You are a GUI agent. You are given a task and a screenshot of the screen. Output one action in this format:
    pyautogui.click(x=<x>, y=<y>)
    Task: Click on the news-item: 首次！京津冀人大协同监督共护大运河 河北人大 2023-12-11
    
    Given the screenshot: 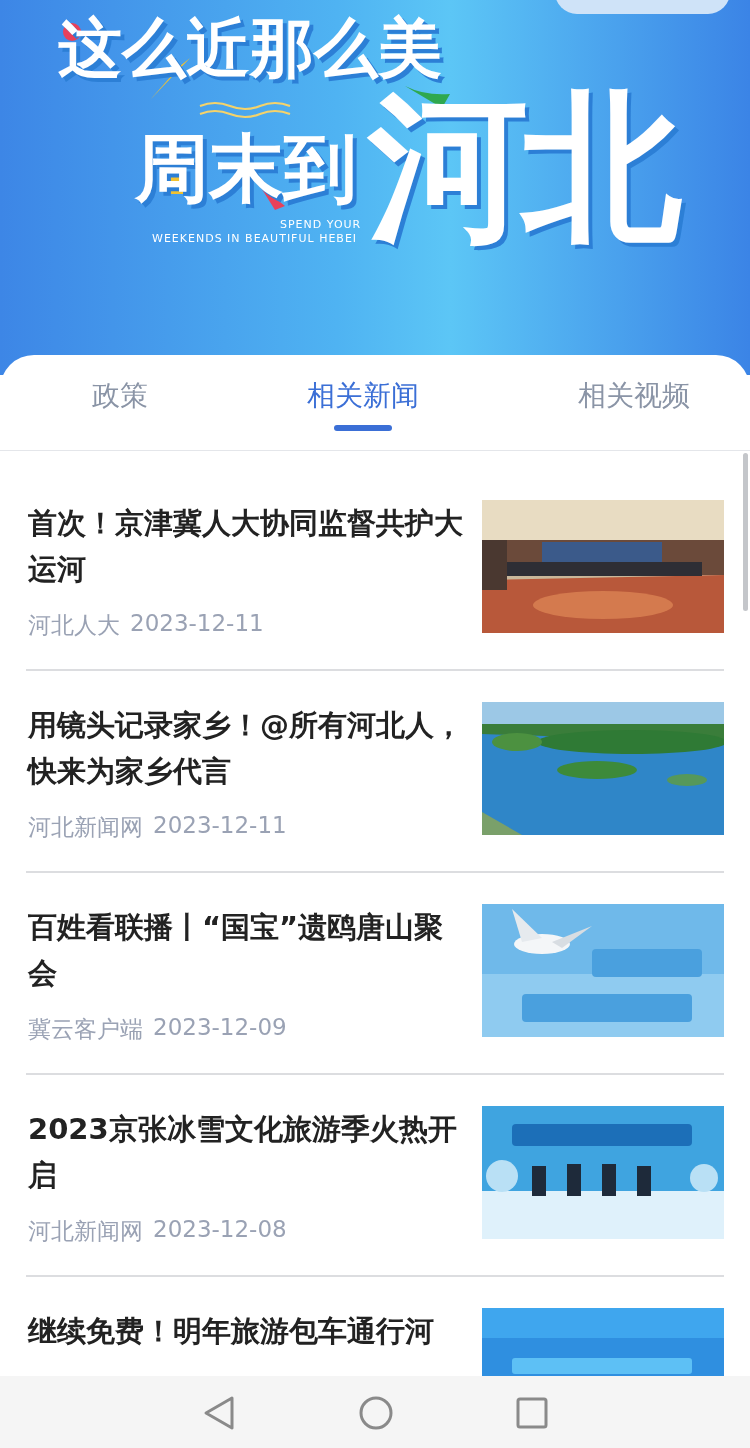 What is the action you would take?
    pyautogui.click(x=375, y=570)
    